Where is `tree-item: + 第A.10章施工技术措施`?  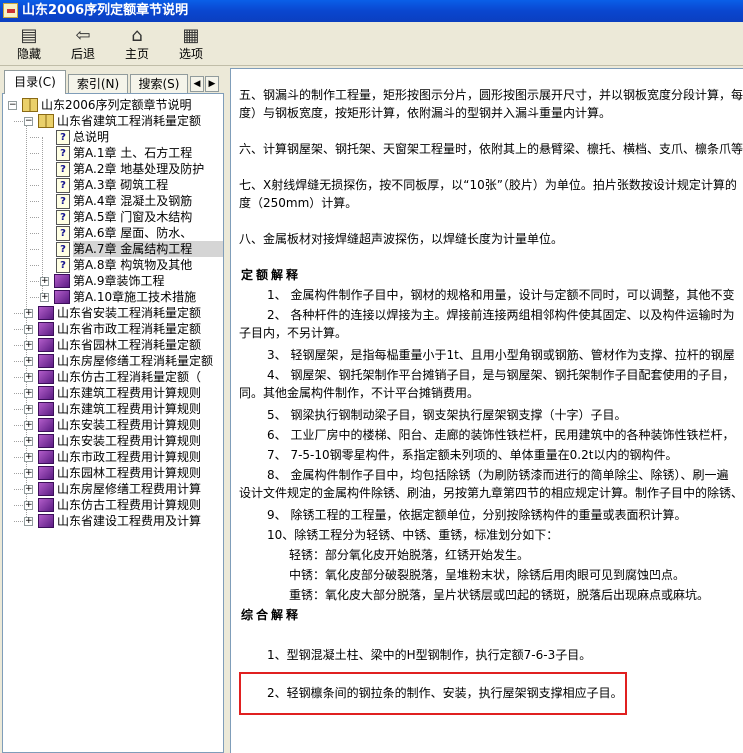
tree-item: + 第A.10章施工技术措施 is located at coordinates (113, 297).